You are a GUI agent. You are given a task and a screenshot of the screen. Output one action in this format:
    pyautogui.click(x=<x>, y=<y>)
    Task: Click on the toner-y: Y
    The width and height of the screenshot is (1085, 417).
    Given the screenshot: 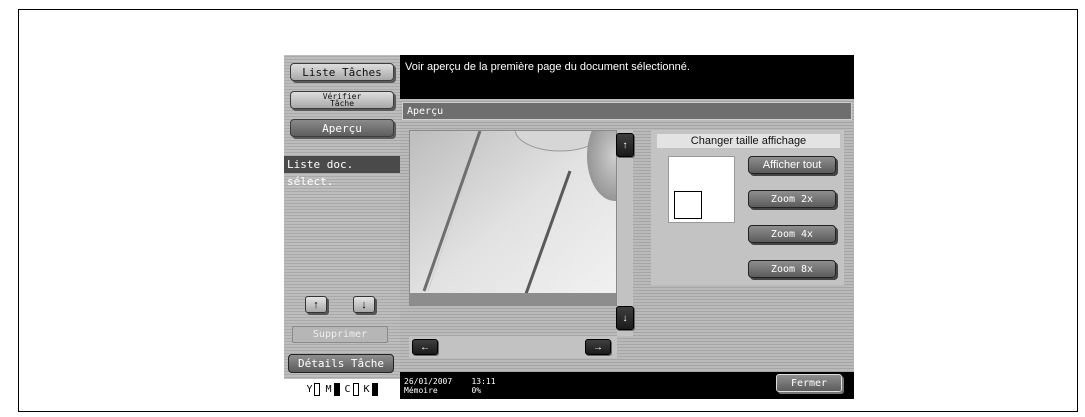 What is the action you would take?
    pyautogui.click(x=313, y=389)
    